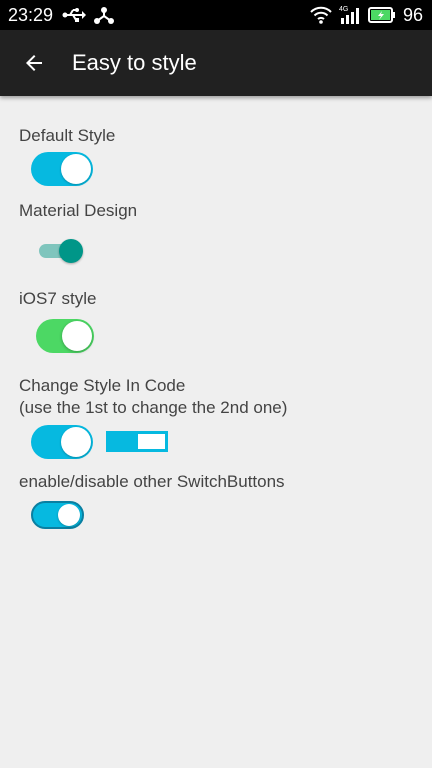 The image size is (432, 768). I want to click on debug-icon, so click(104, 17).